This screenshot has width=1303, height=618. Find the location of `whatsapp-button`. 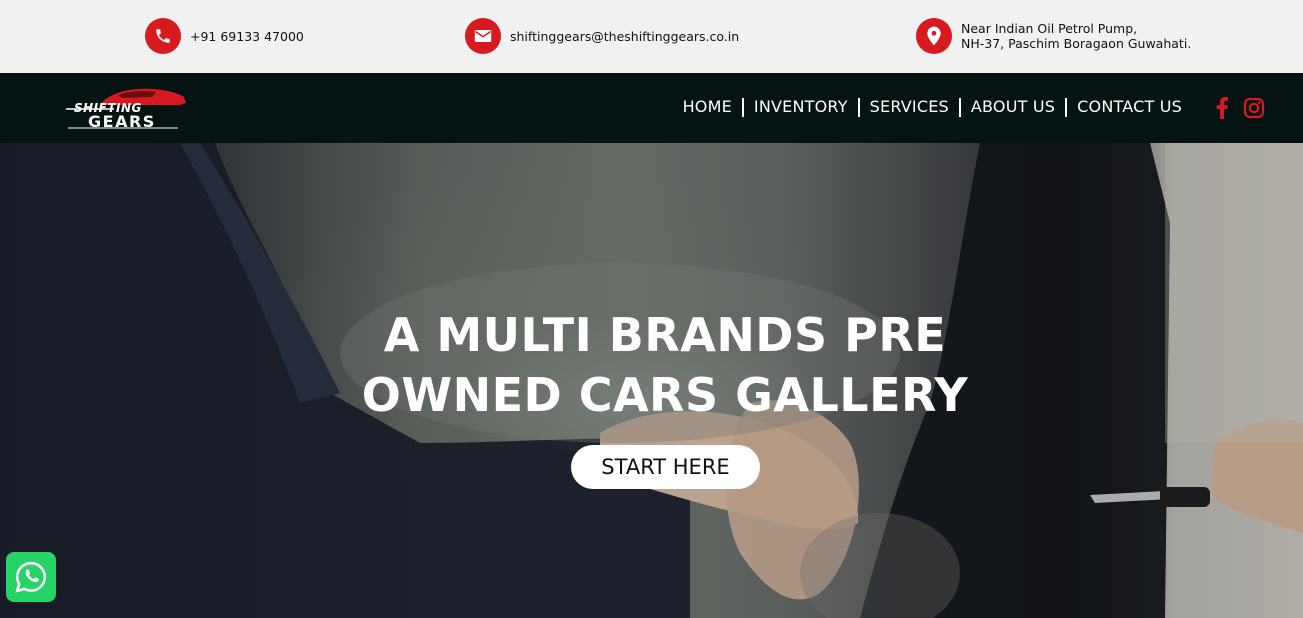

whatsapp-button is located at coordinates (31, 577).